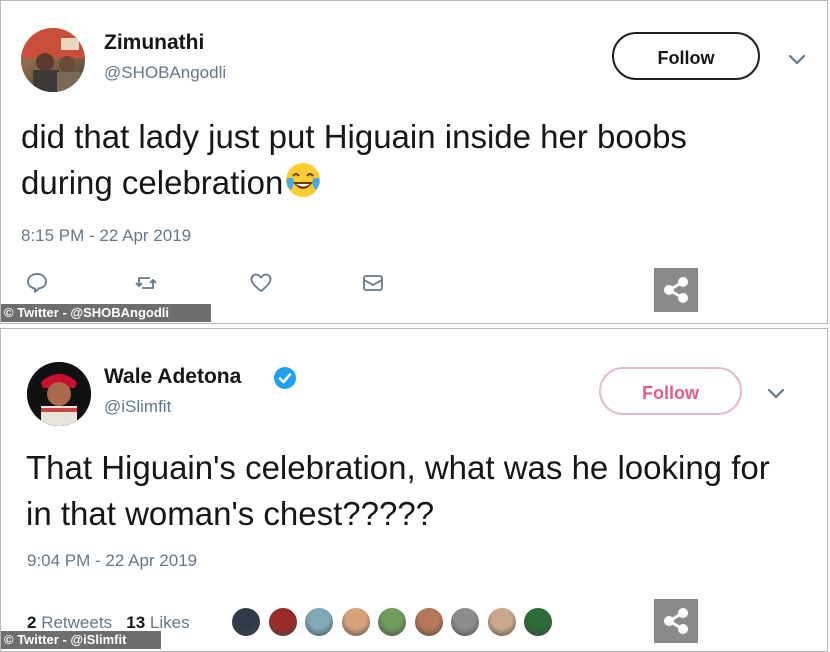 Image resolution: width=830 pixels, height=652 pixels. What do you see at coordinates (106, 236) in the screenshot?
I see `tweet-timestamp: 8:15 PM - 22 Apr 2019` at bounding box center [106, 236].